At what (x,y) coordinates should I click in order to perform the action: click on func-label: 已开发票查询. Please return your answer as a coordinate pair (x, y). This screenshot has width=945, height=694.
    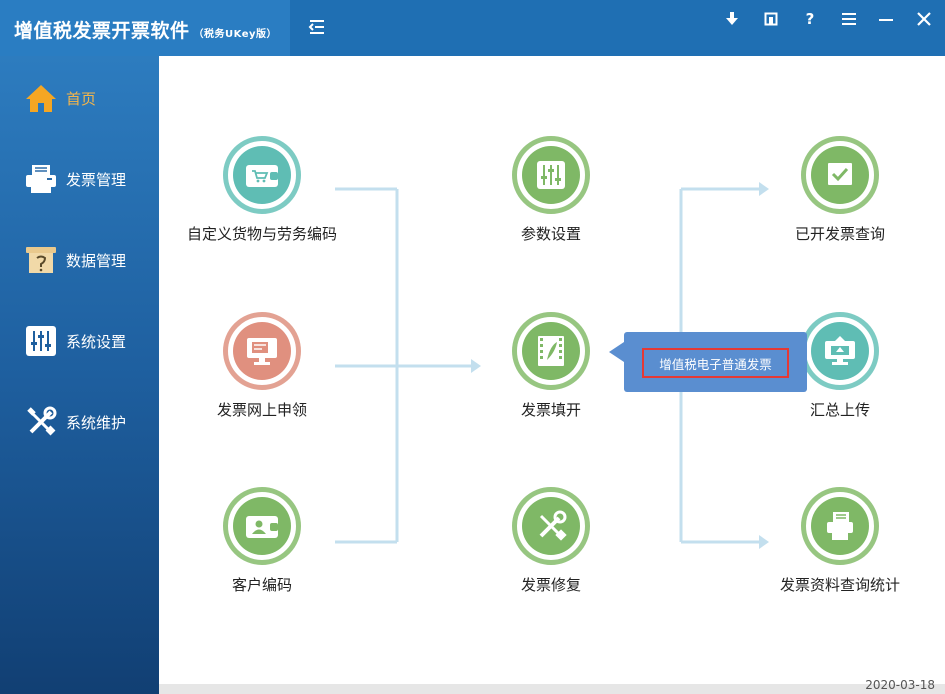
    Looking at the image, I should click on (839, 234).